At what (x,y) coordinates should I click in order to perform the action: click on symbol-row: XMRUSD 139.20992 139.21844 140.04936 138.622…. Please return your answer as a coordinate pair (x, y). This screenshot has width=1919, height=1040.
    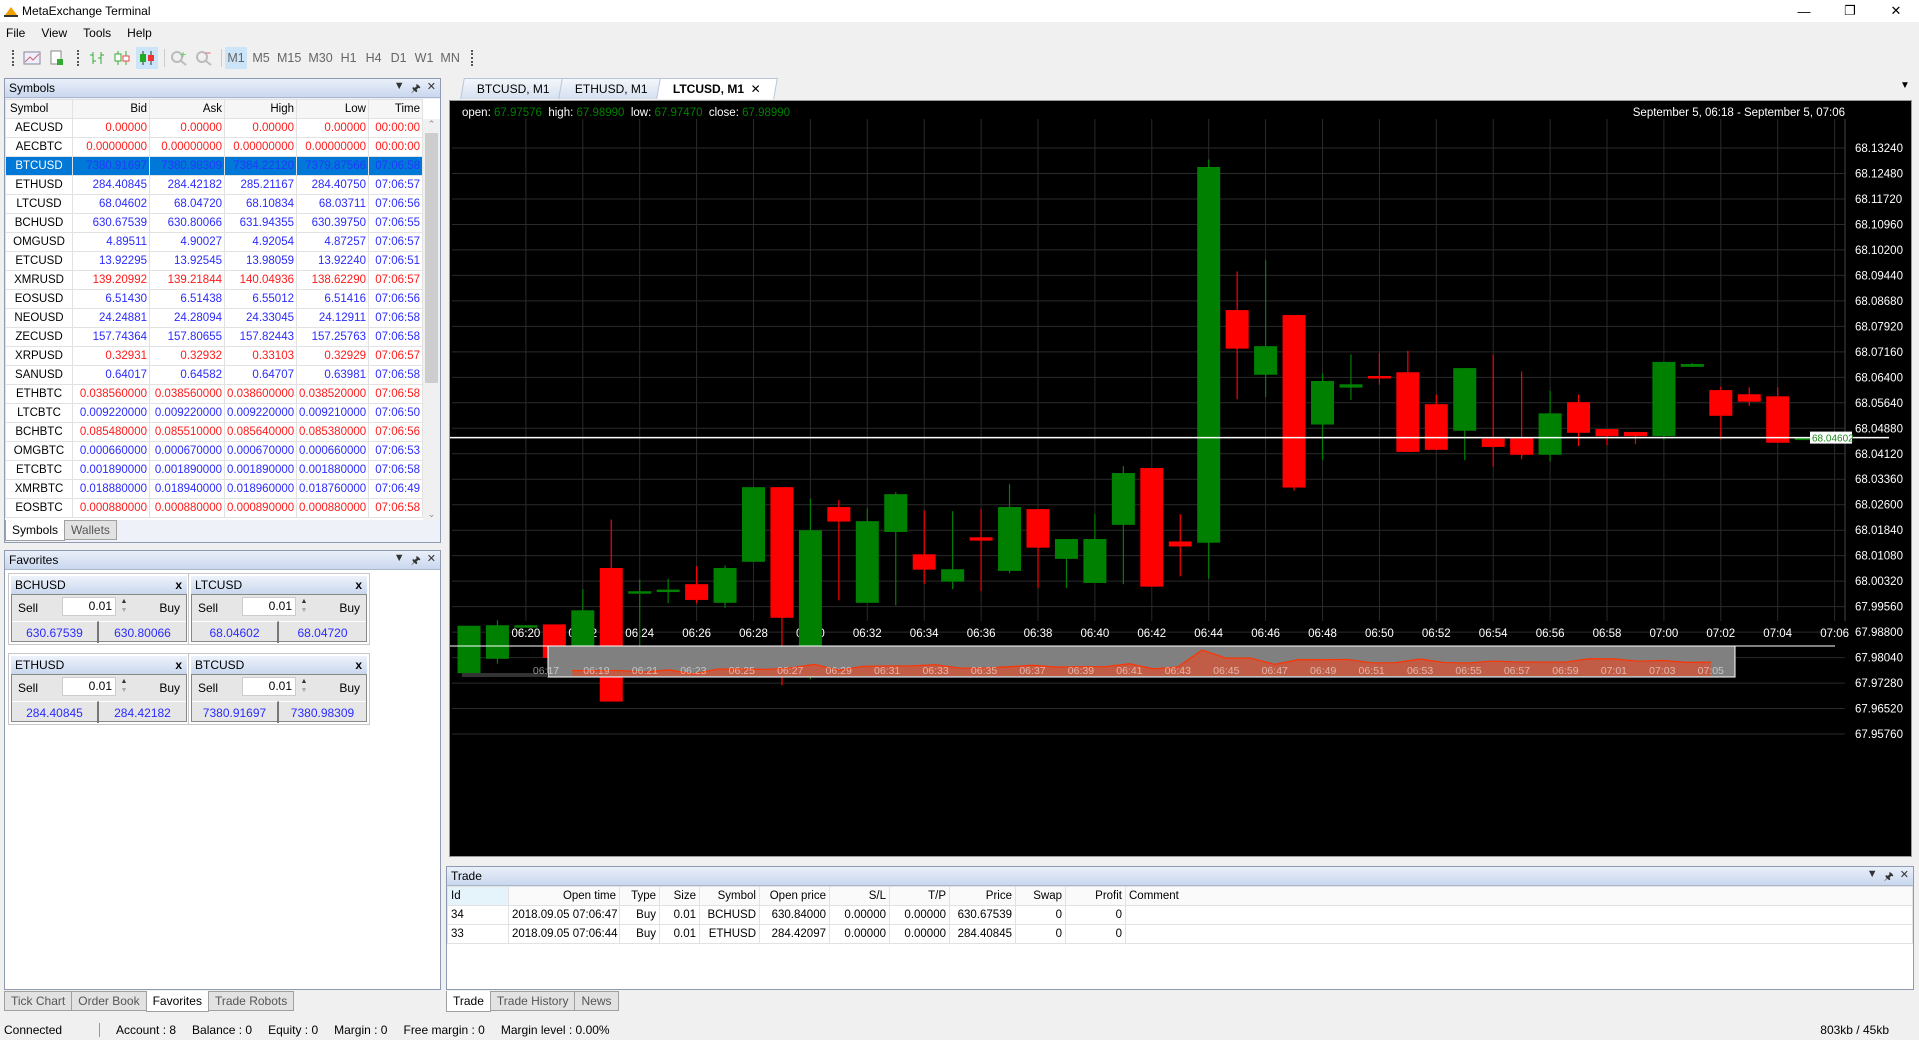
    Looking at the image, I should click on (214, 280).